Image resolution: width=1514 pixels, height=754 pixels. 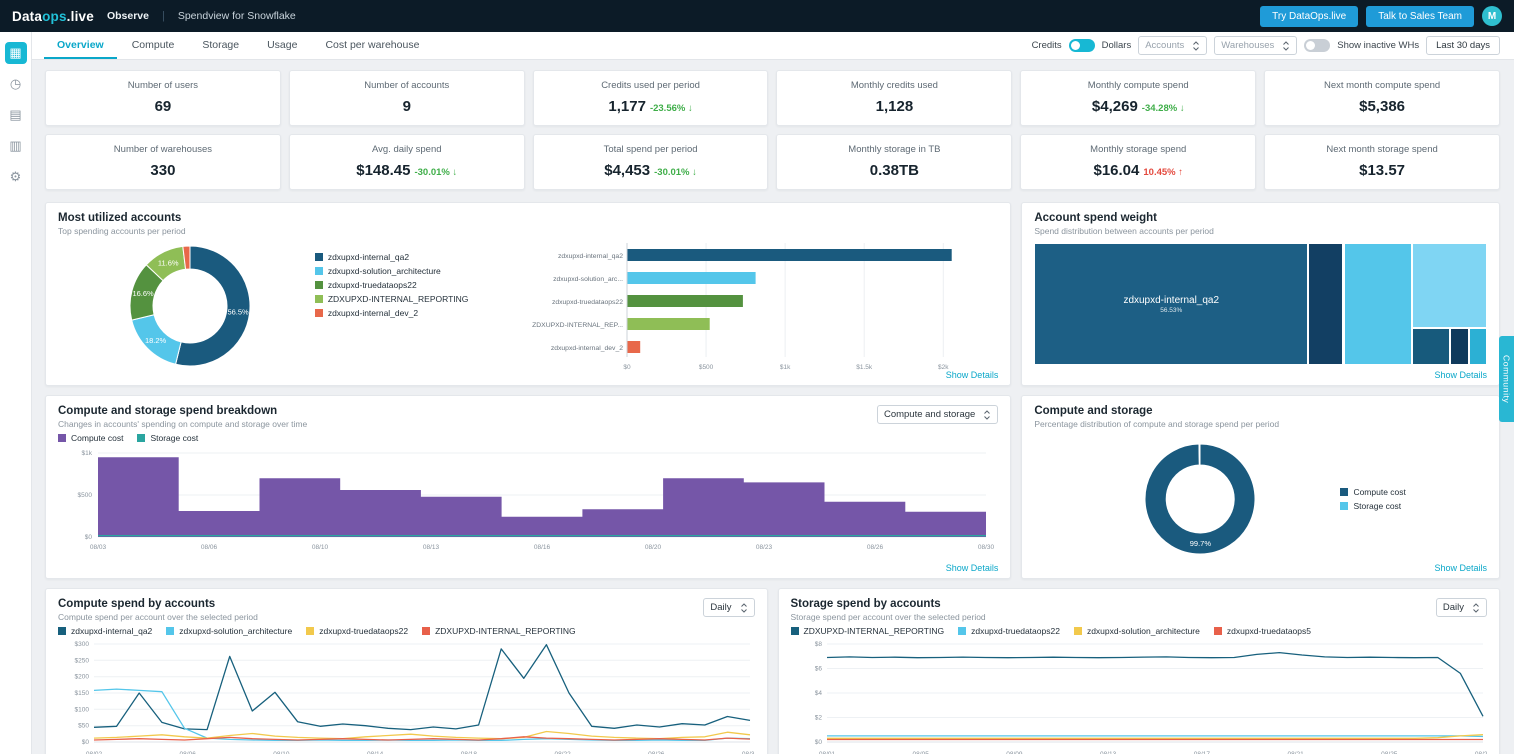 I want to click on legend-label: zdxupxd-internal_dev_2, so click(x=373, y=313).